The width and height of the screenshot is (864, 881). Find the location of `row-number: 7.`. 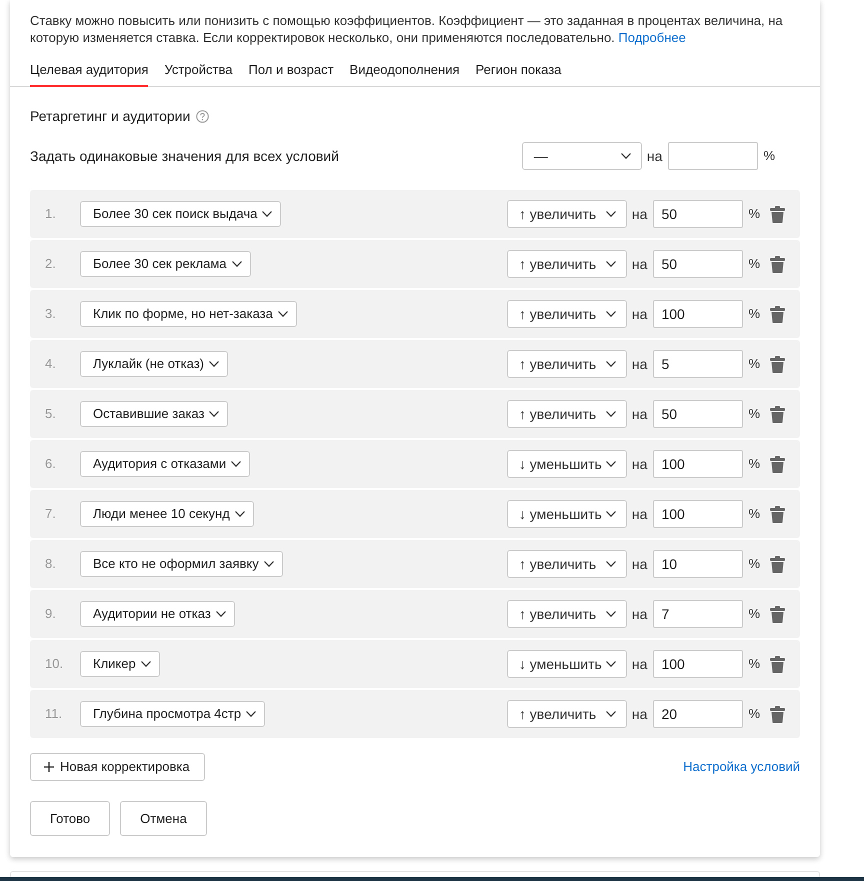

row-number: 7. is located at coordinates (51, 514).